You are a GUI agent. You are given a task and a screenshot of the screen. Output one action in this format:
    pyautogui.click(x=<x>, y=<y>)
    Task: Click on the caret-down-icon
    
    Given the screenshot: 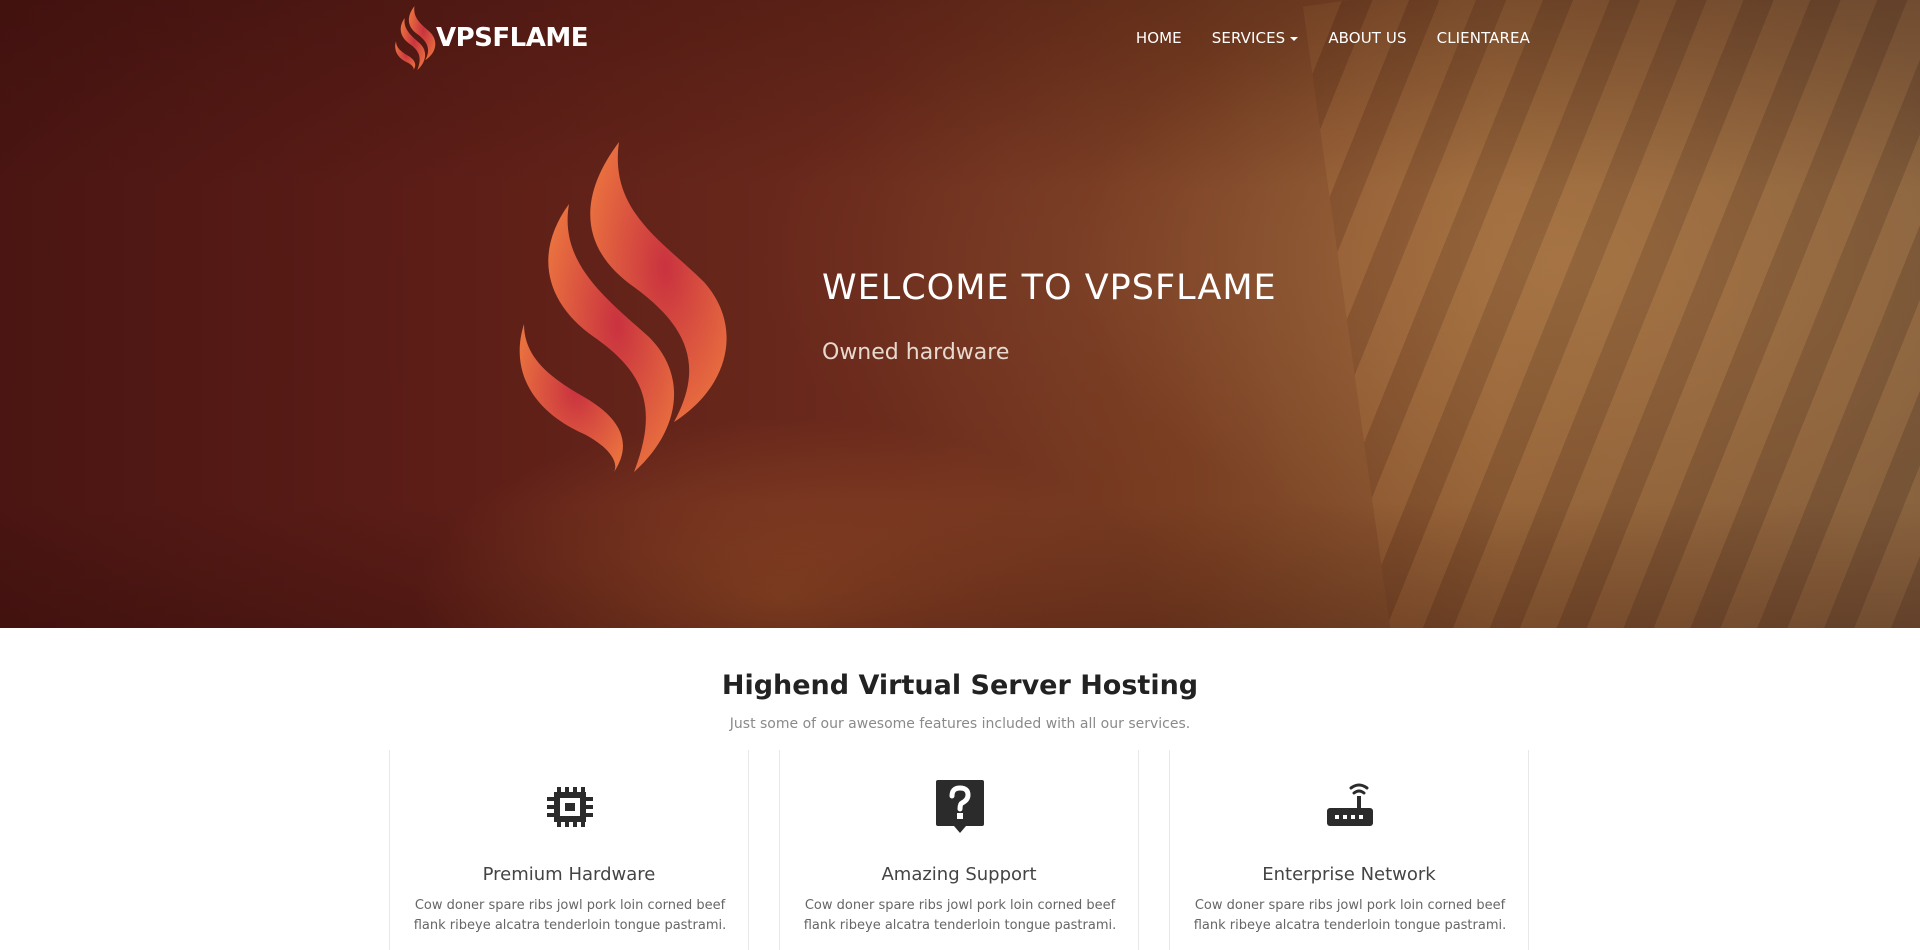 What is the action you would take?
    pyautogui.click(x=1294, y=38)
    